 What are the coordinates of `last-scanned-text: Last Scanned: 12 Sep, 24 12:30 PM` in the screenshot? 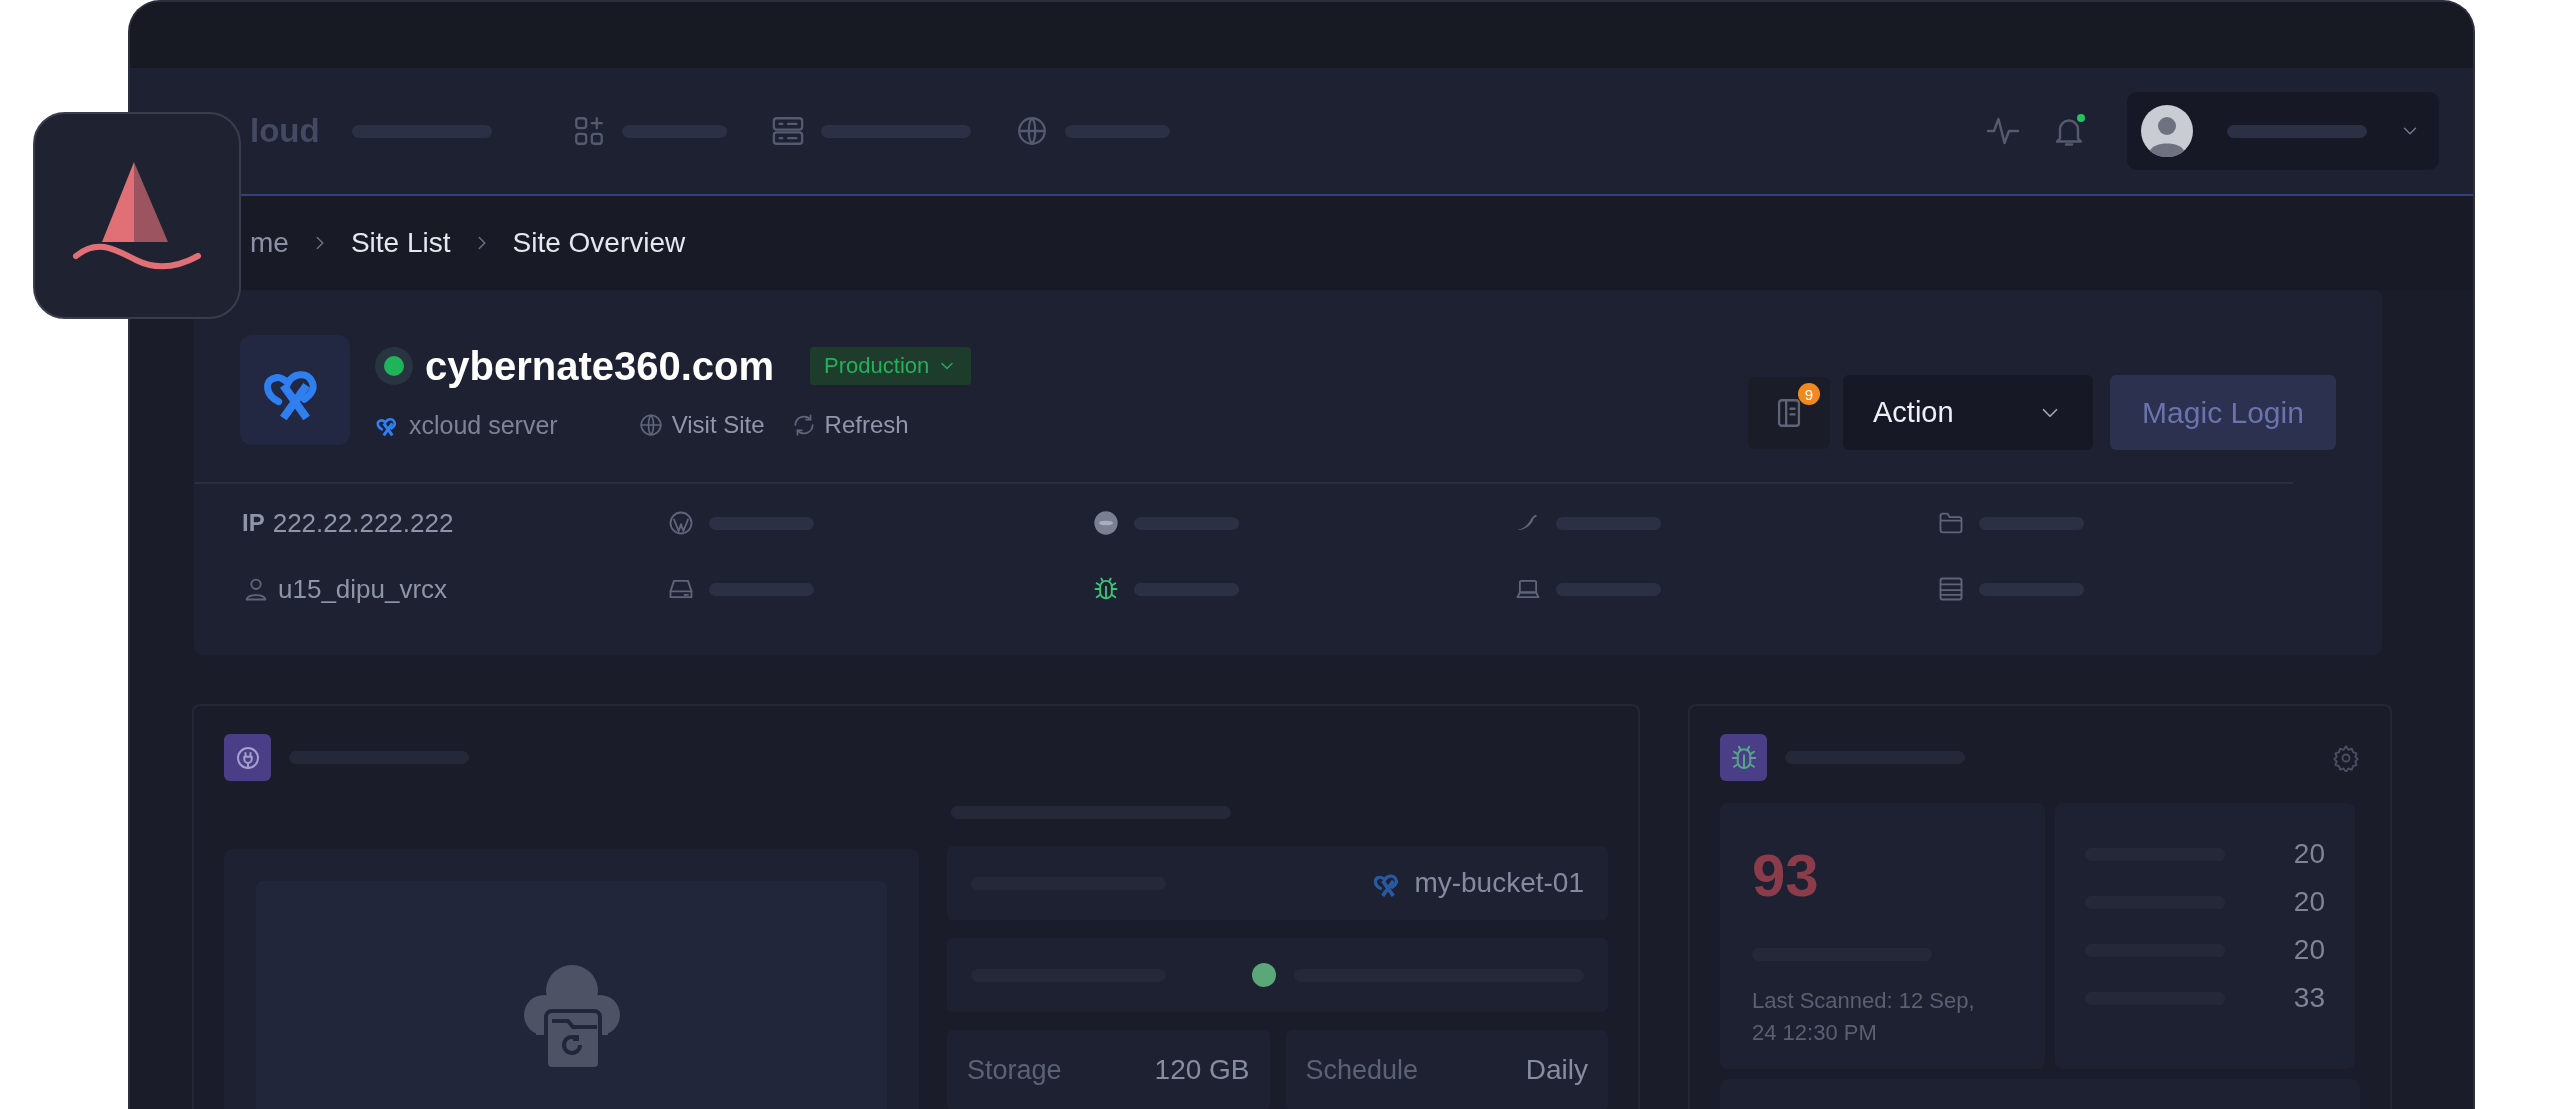 It's located at (1864, 1017).